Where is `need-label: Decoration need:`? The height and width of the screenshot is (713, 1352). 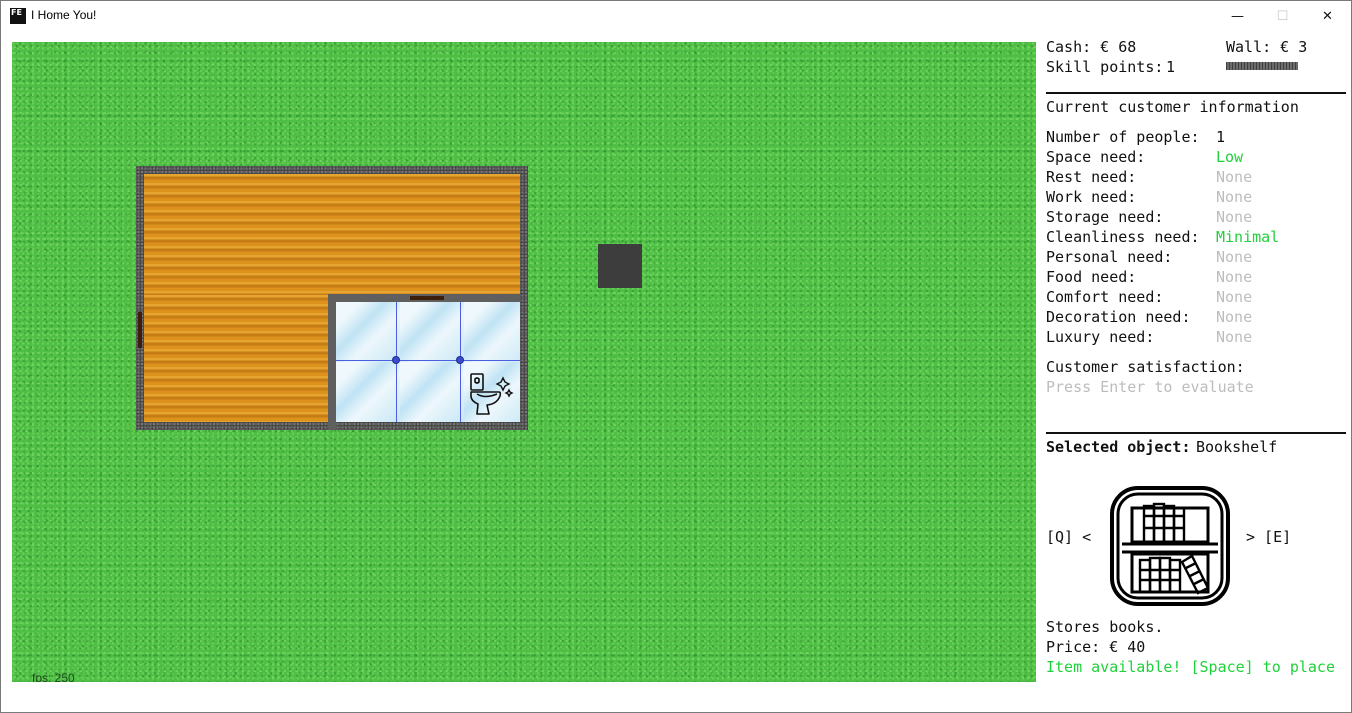
need-label: Decoration need: is located at coordinates (1118, 317).